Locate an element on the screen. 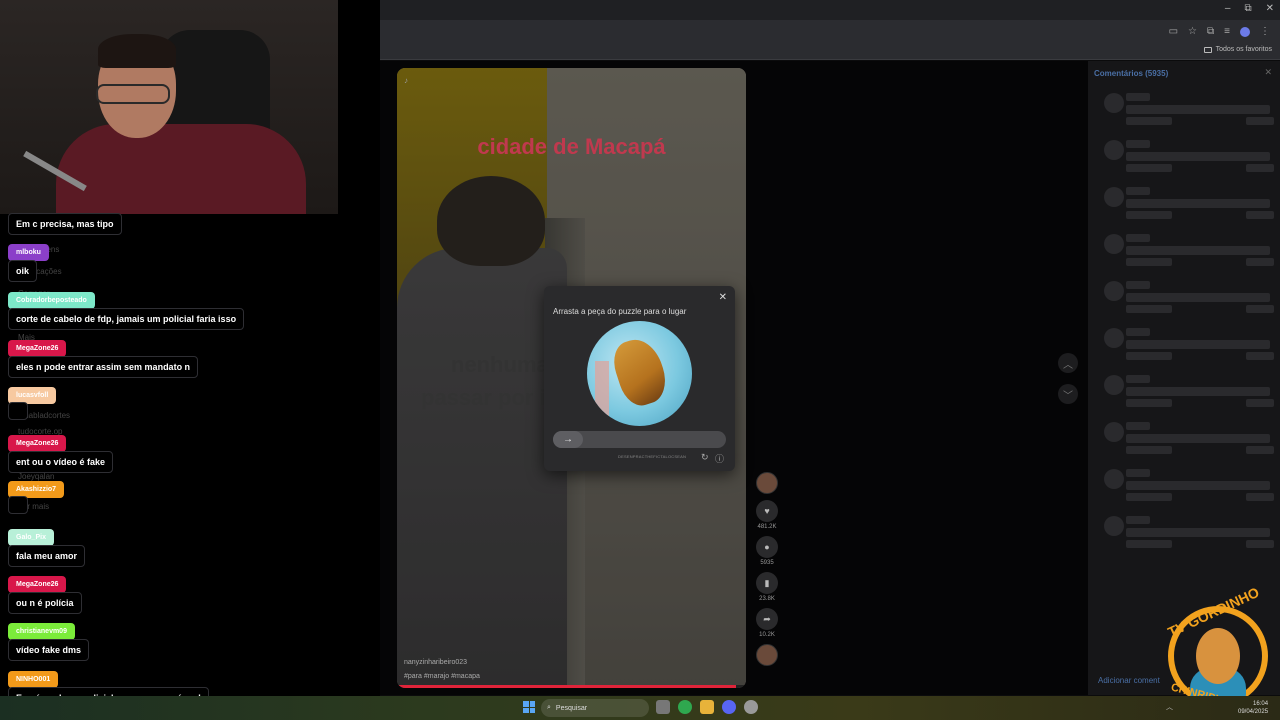 The height and width of the screenshot is (720, 1280). extensions-icon: ⧉ is located at coordinates (1210, 31).